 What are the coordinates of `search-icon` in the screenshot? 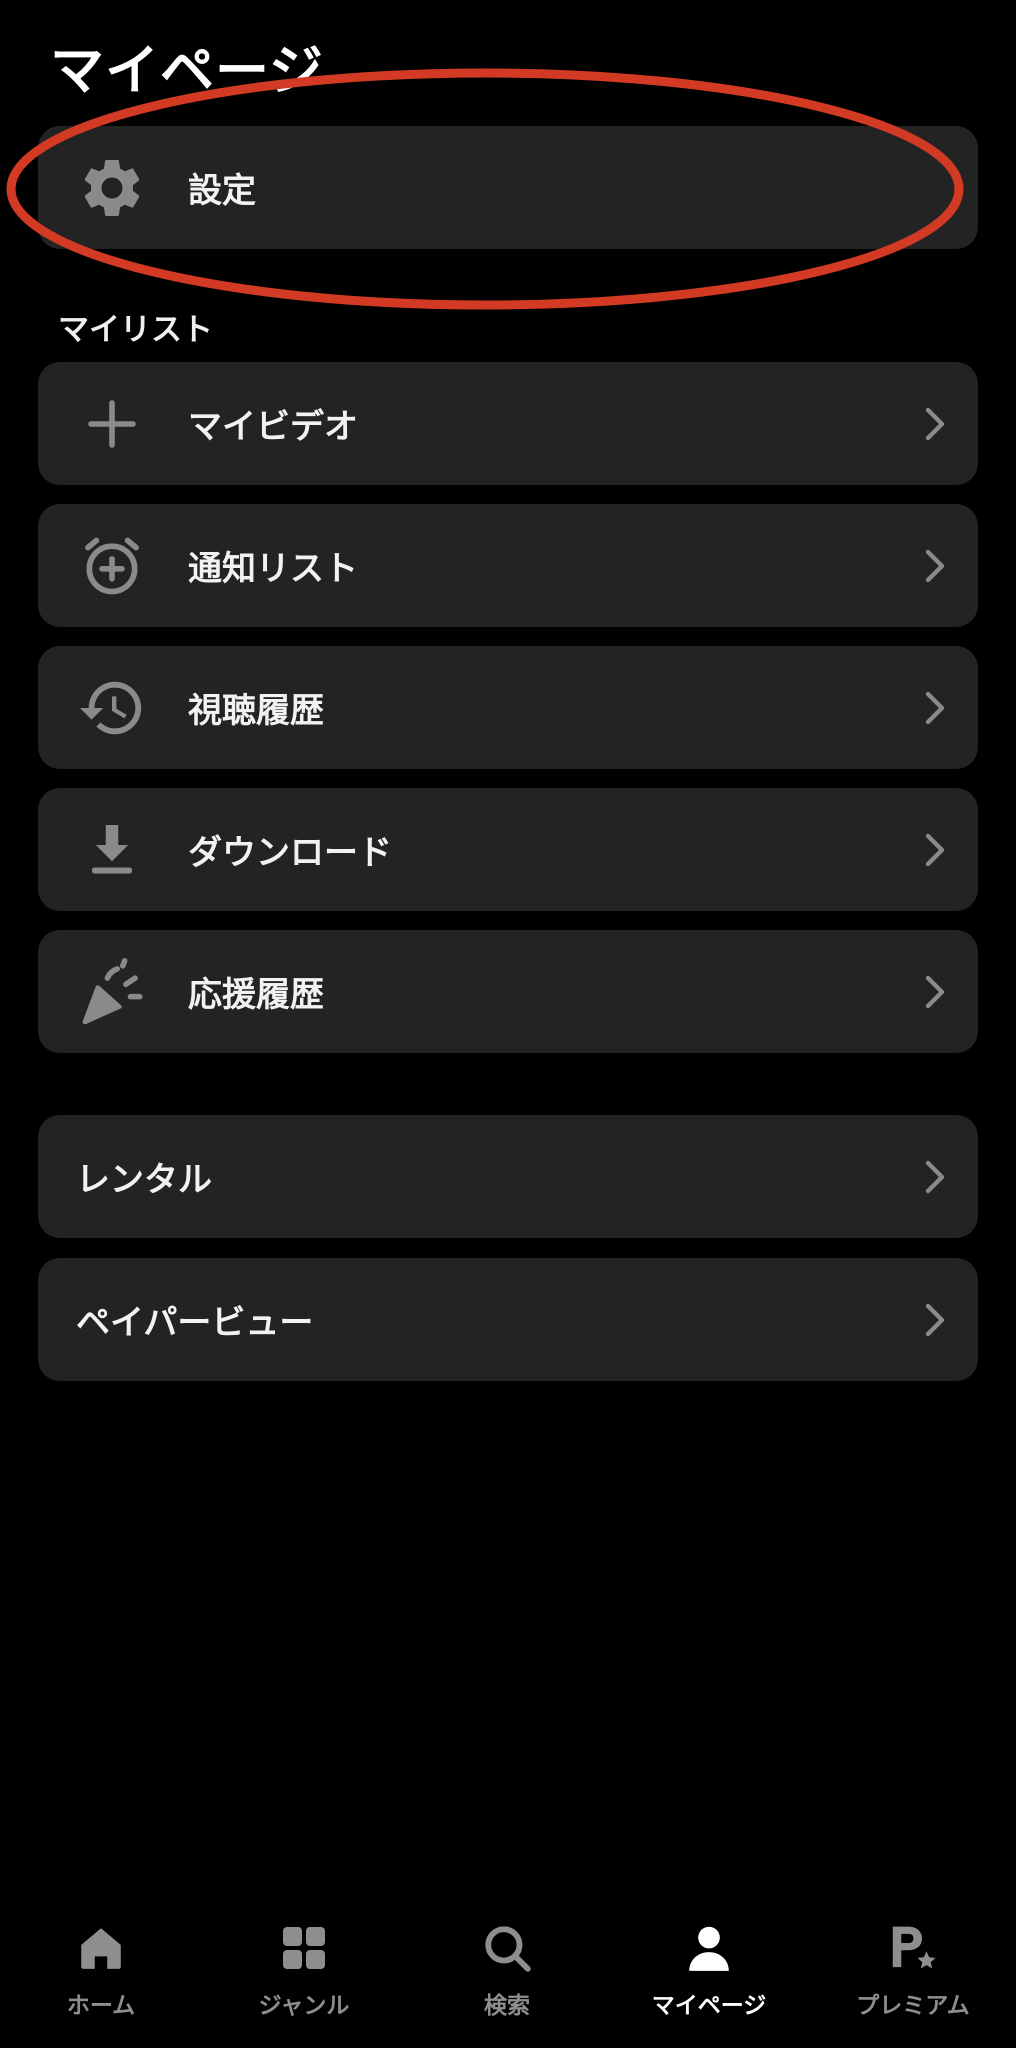 It's located at (507, 1948).